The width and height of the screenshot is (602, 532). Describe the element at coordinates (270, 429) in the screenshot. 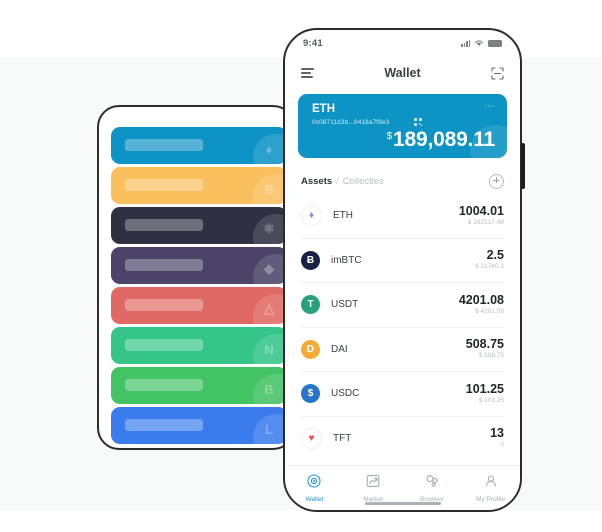

I see `card-token-watermark-icon: L` at that location.